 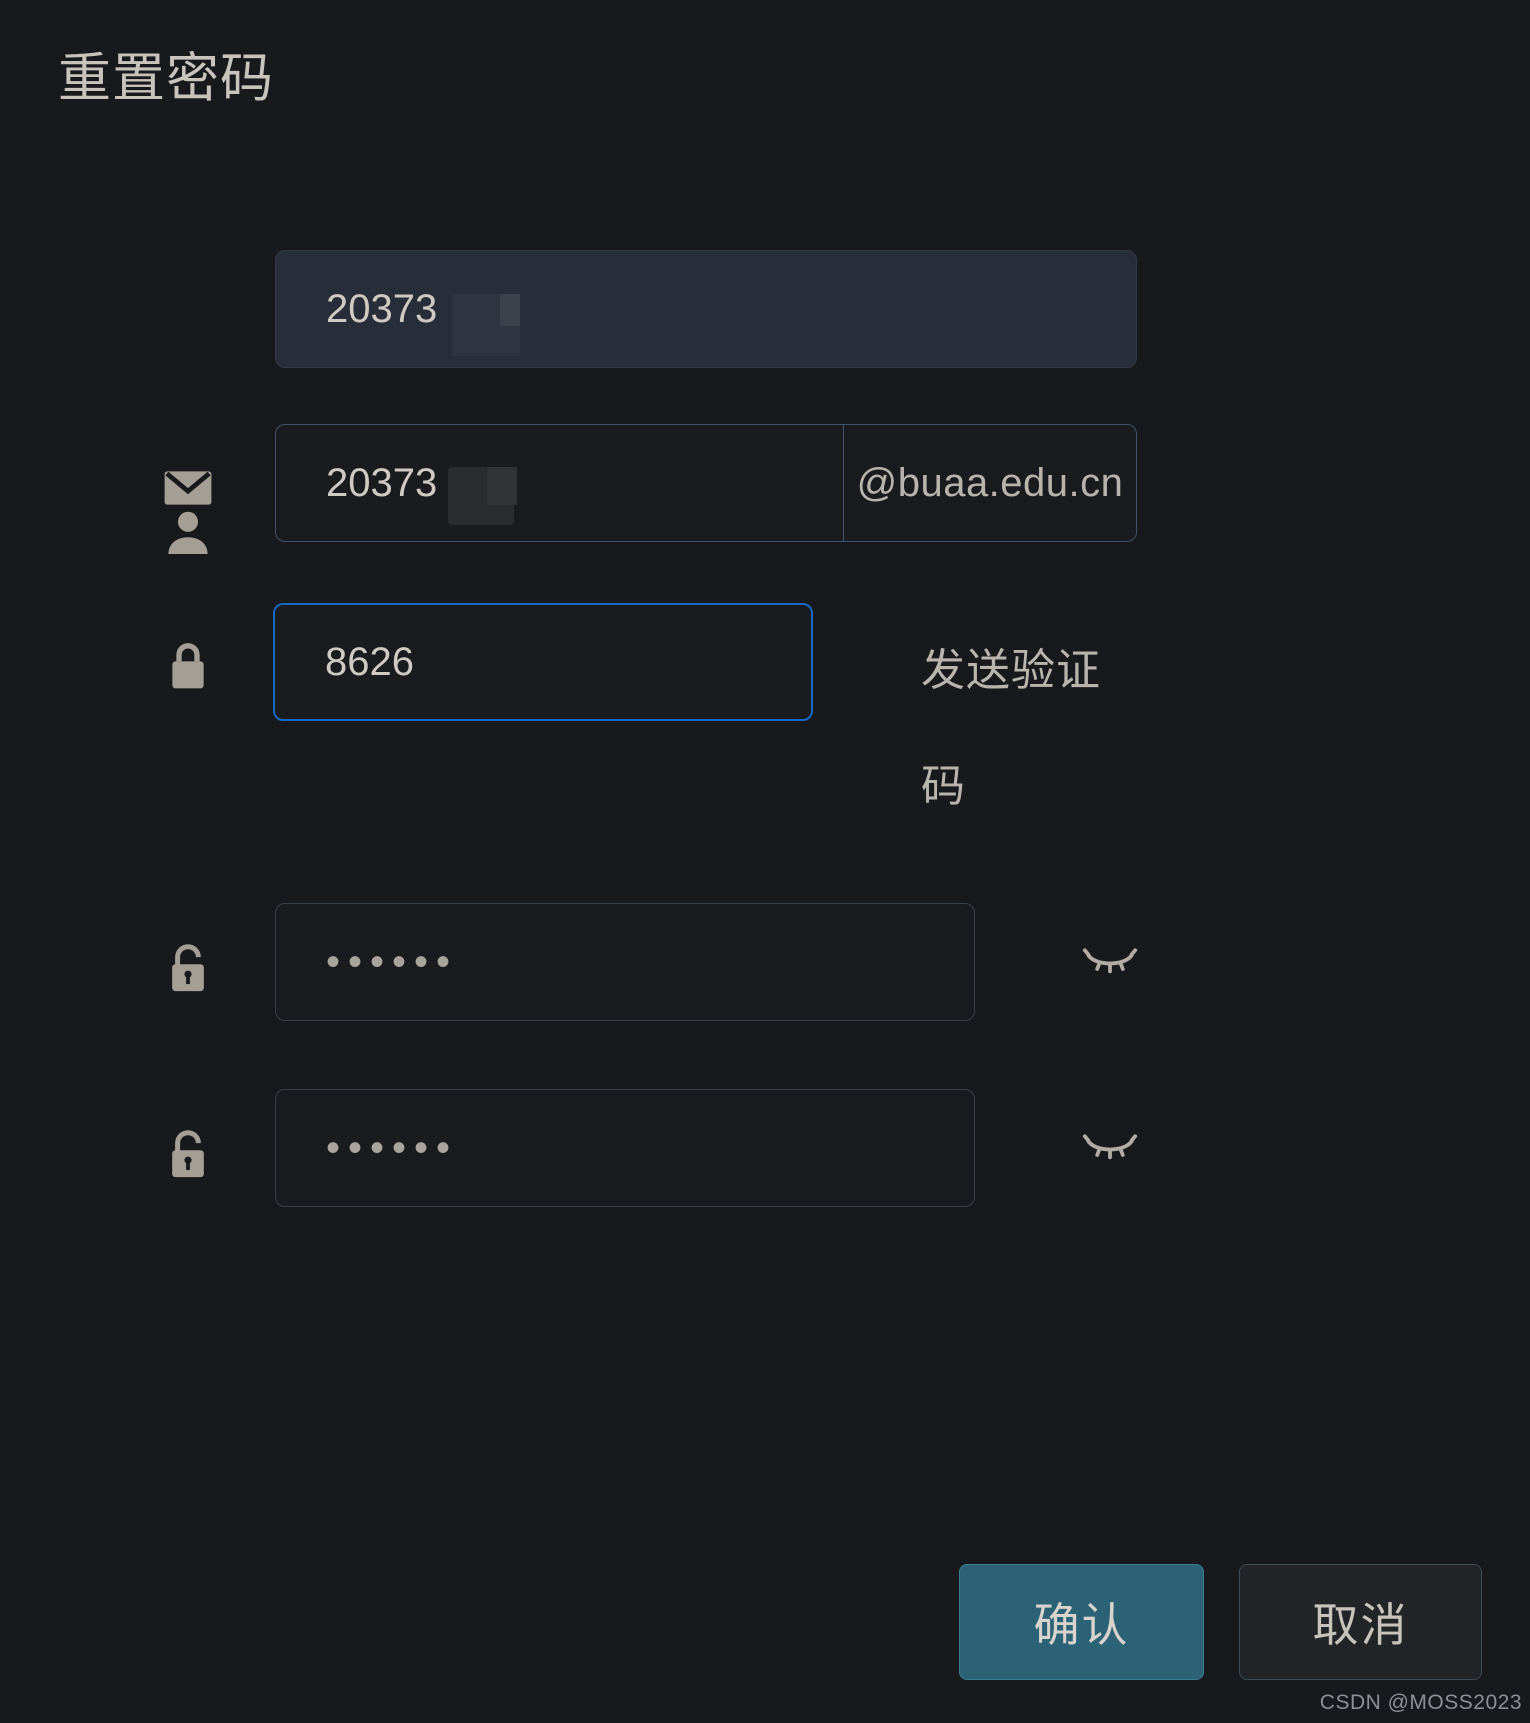 I want to click on username-input, so click(x=706, y=309).